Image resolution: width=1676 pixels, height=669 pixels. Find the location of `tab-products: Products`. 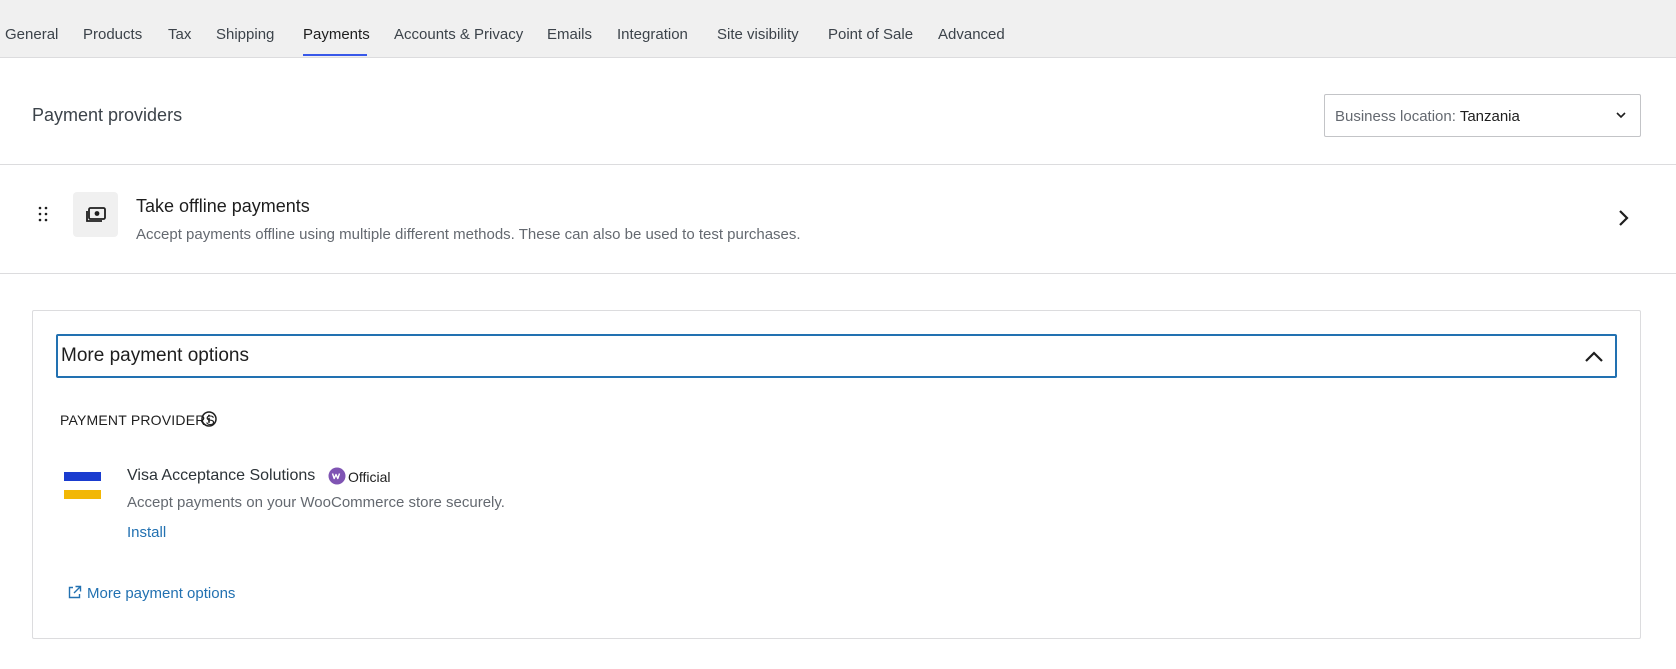

tab-products: Products is located at coordinates (112, 34).